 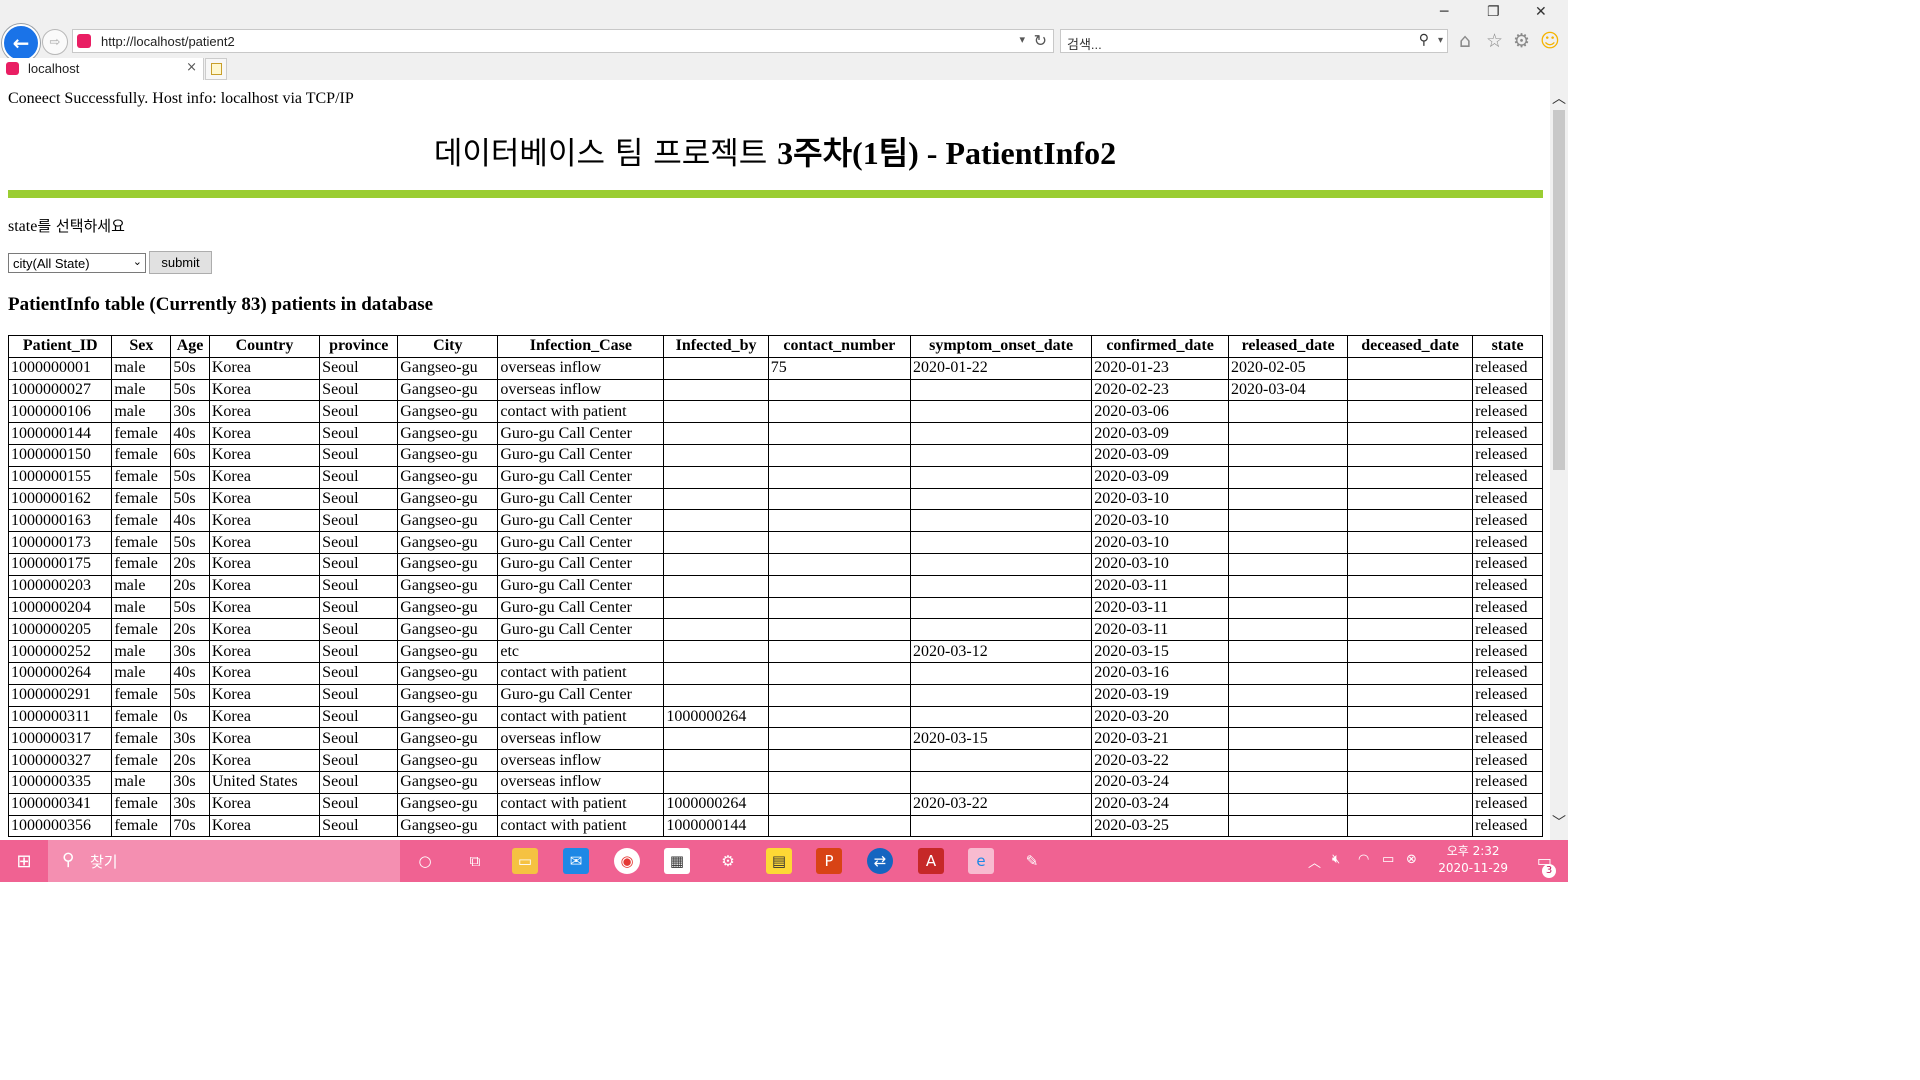 I want to click on state-select: city(All State) ⌄, so click(x=77, y=263).